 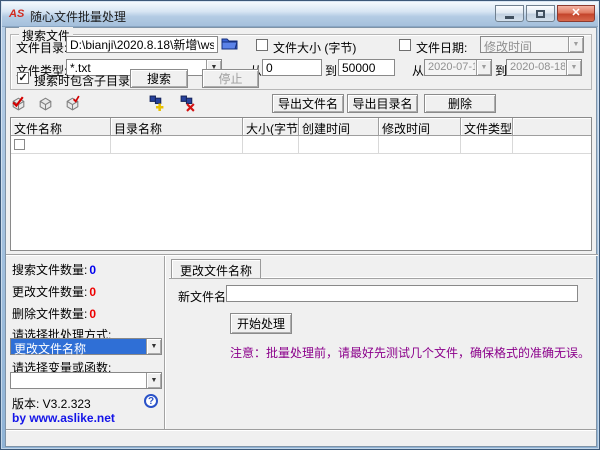 I want to click on export-filenames-button: 导出文件名, so click(x=308, y=103).